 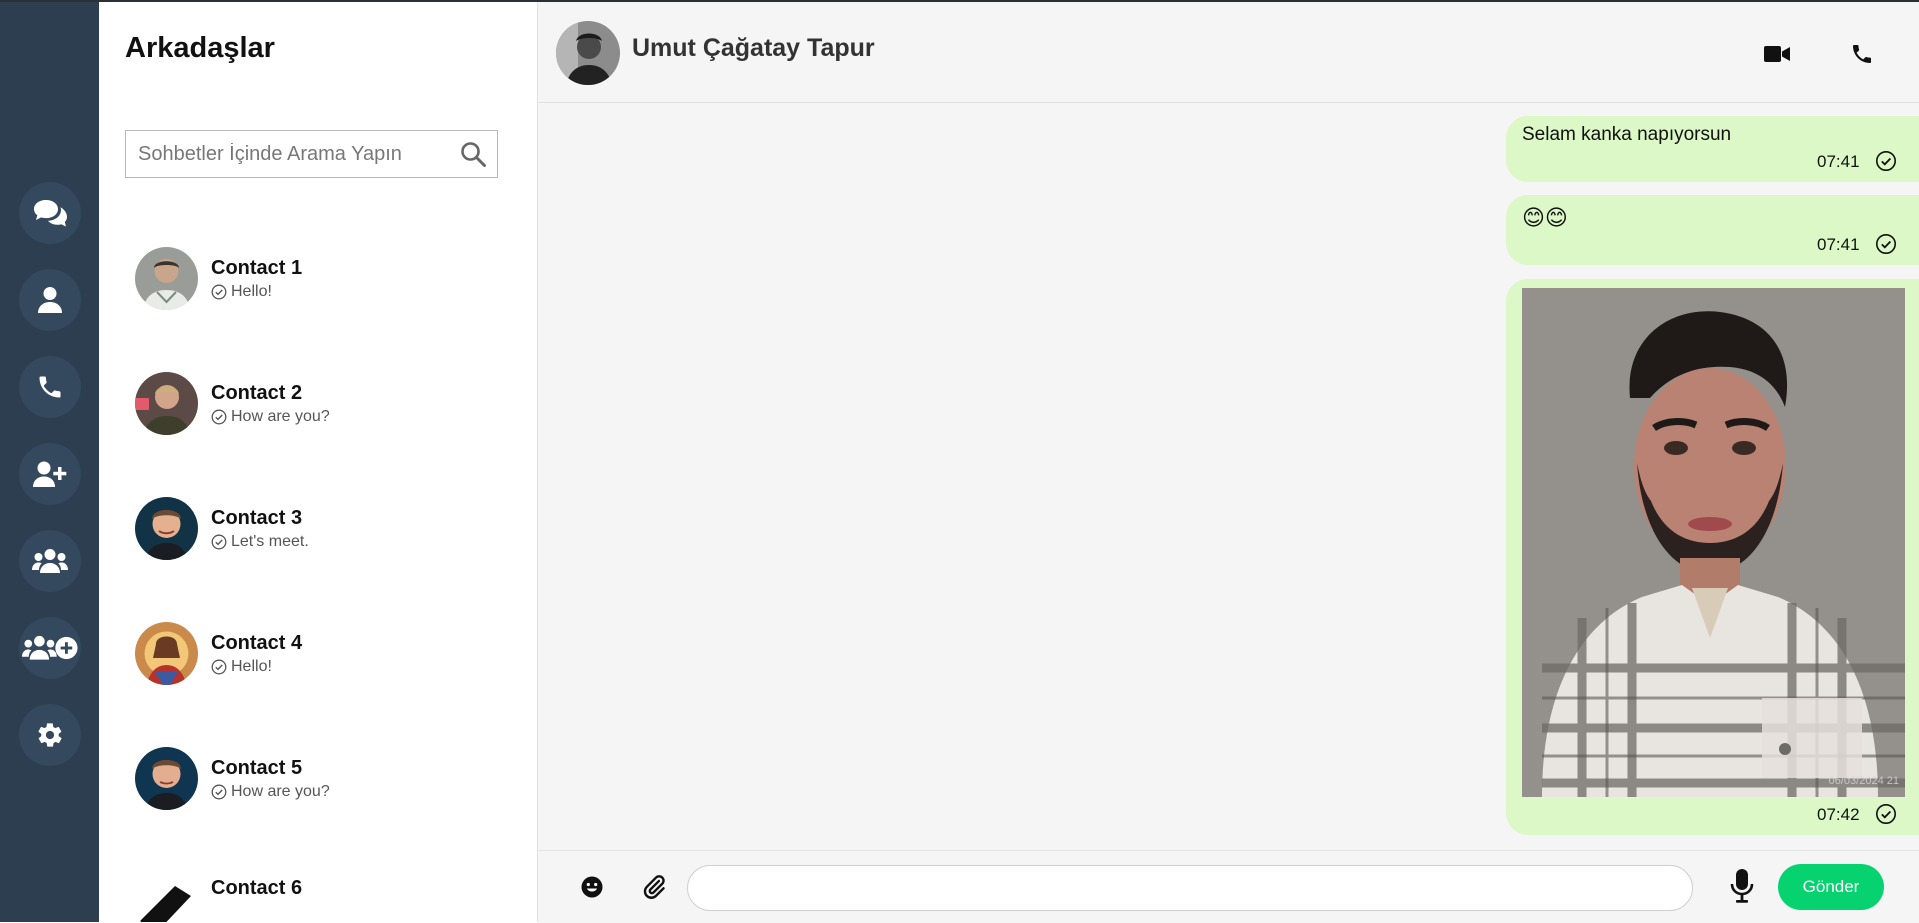 What do you see at coordinates (325, 278) in the screenshot?
I see `contact-item: Contact 1 Hello!` at bounding box center [325, 278].